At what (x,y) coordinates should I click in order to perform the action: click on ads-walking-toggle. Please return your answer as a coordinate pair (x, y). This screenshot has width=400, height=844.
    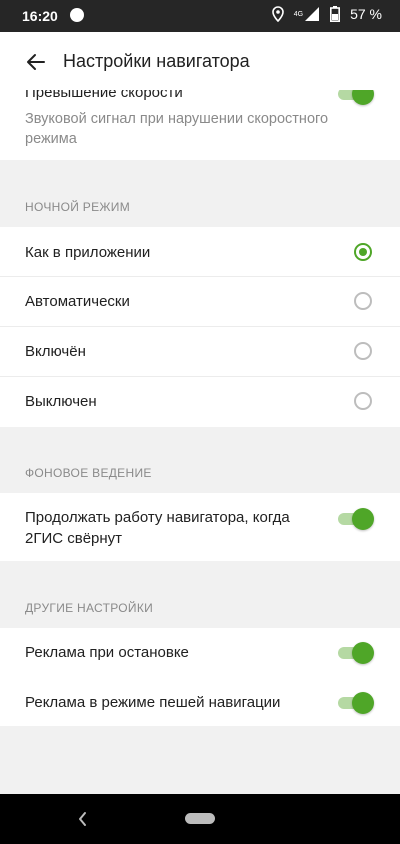
    Looking at the image, I should click on (355, 703).